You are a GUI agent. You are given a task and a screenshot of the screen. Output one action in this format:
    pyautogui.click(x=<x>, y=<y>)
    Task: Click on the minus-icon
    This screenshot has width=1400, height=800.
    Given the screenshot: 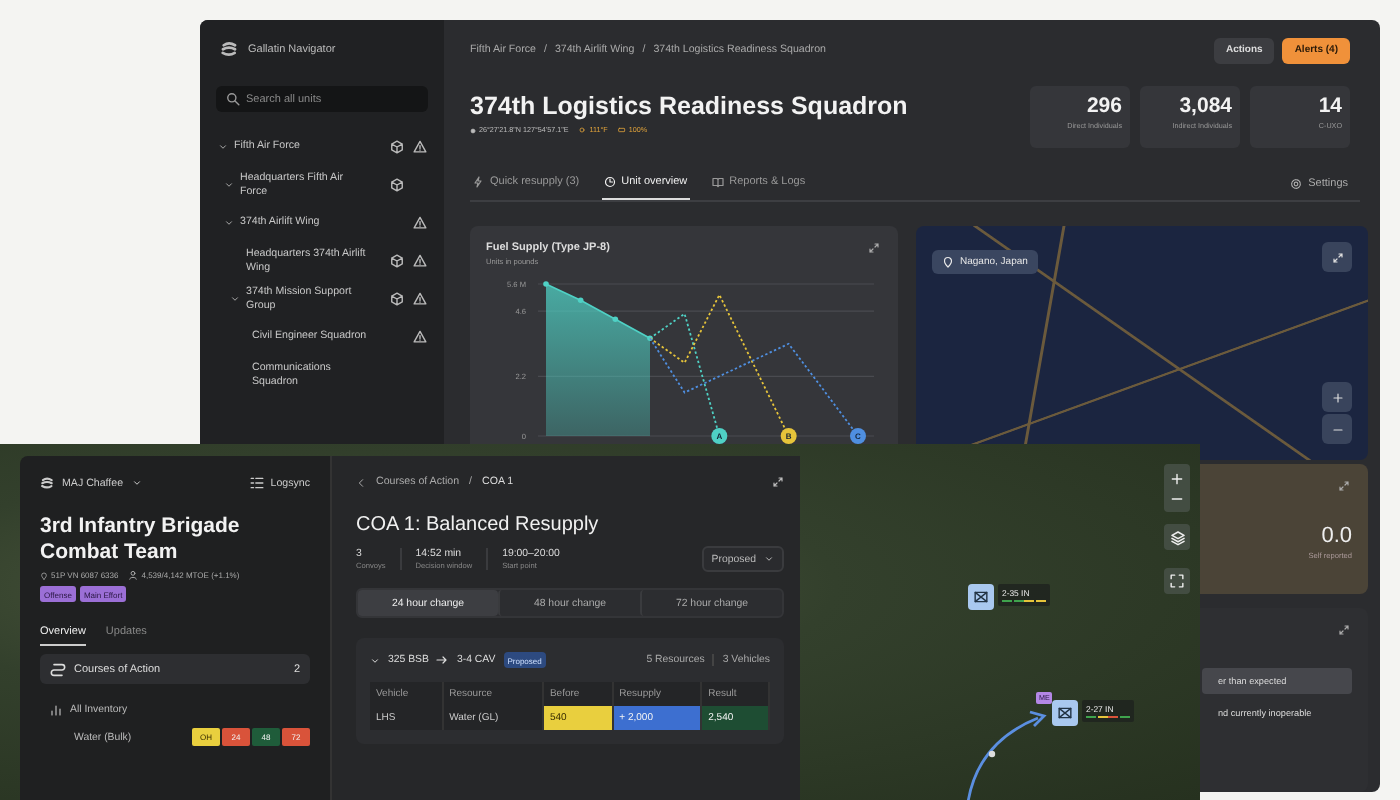 What is the action you would take?
    pyautogui.click(x=1337, y=429)
    